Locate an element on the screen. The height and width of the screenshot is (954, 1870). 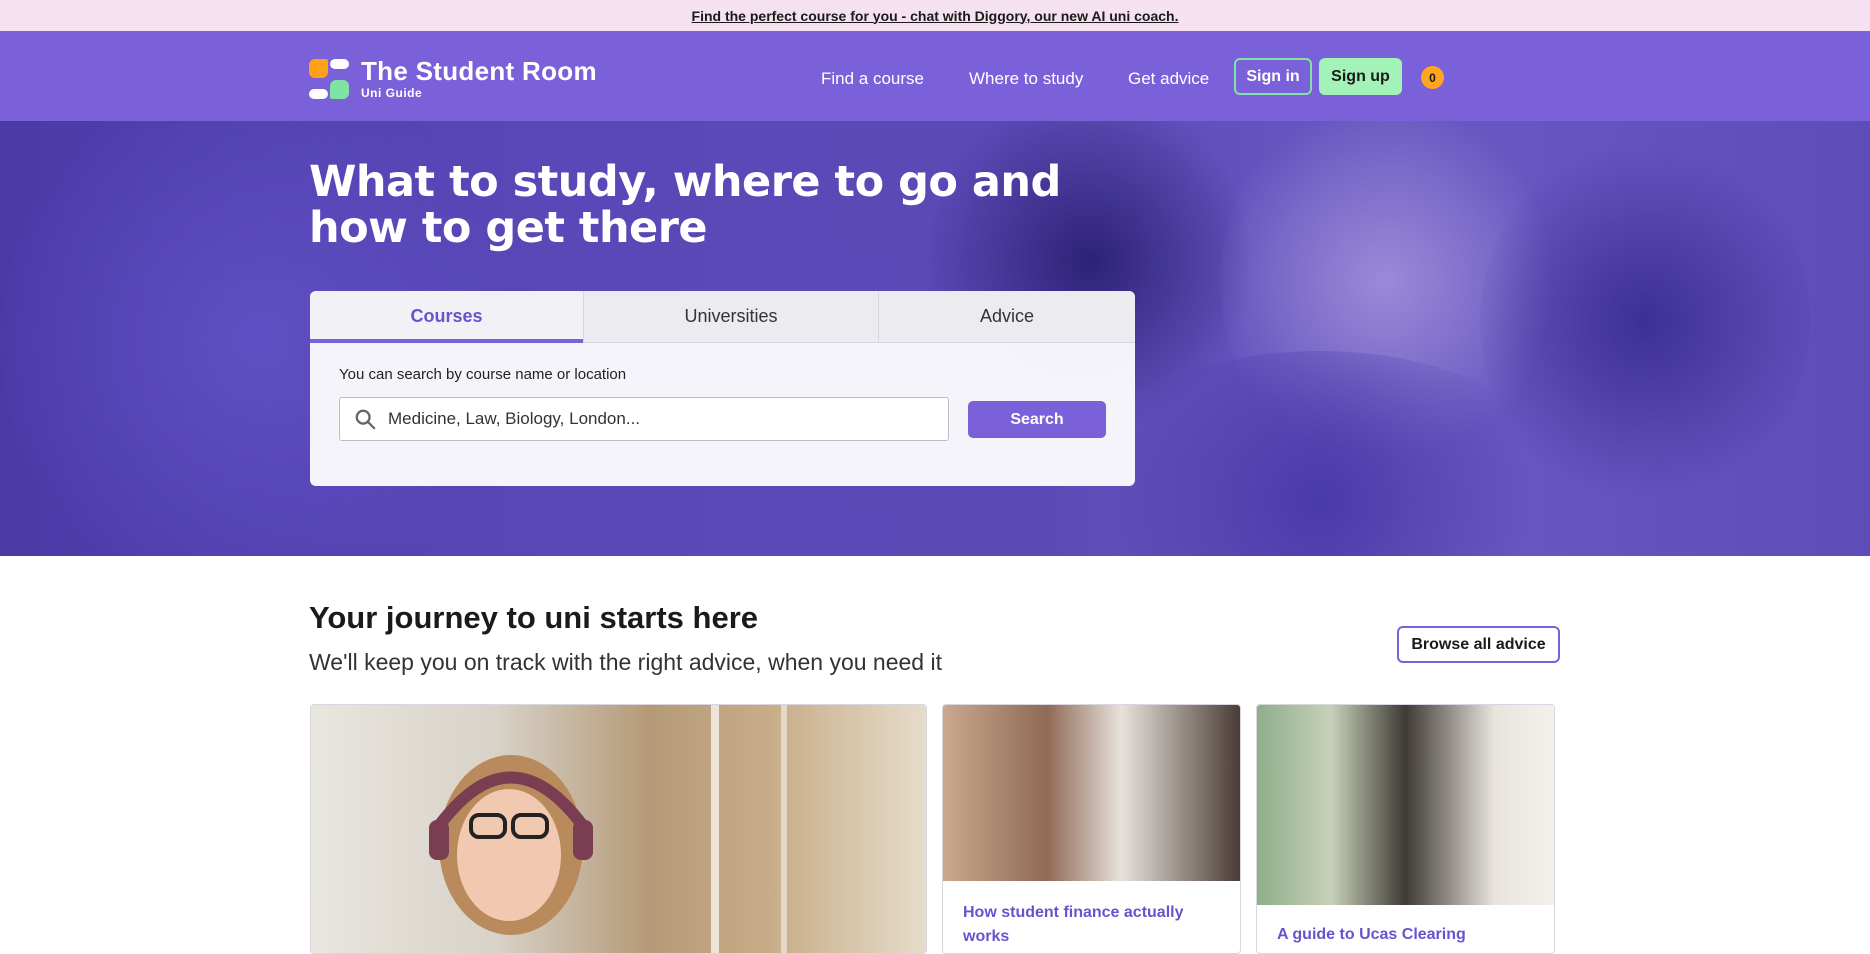
nav-where-to-study: Where to study is located at coordinates (1026, 79).